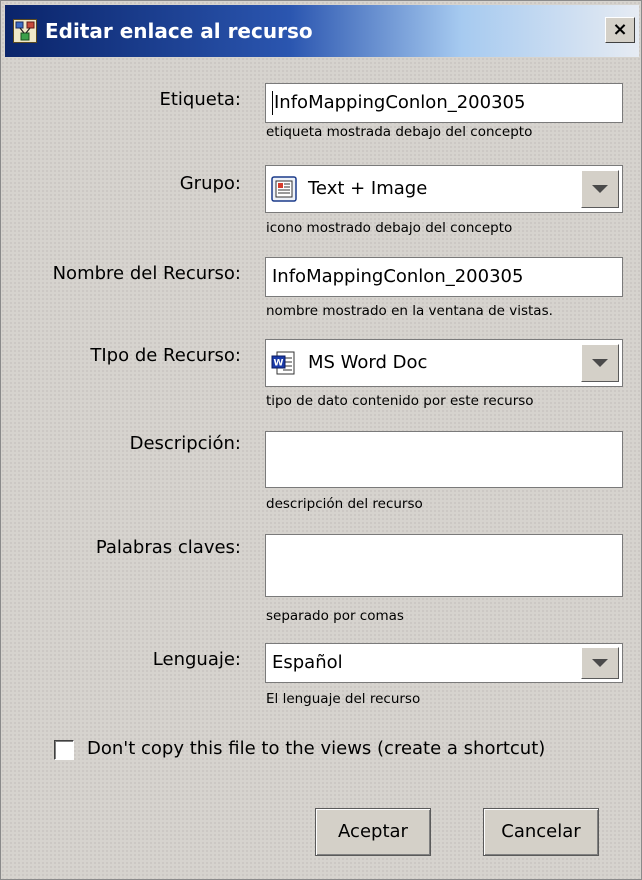  What do you see at coordinates (179, 31) in the screenshot?
I see `dialog-title: Editar enlace al recurso` at bounding box center [179, 31].